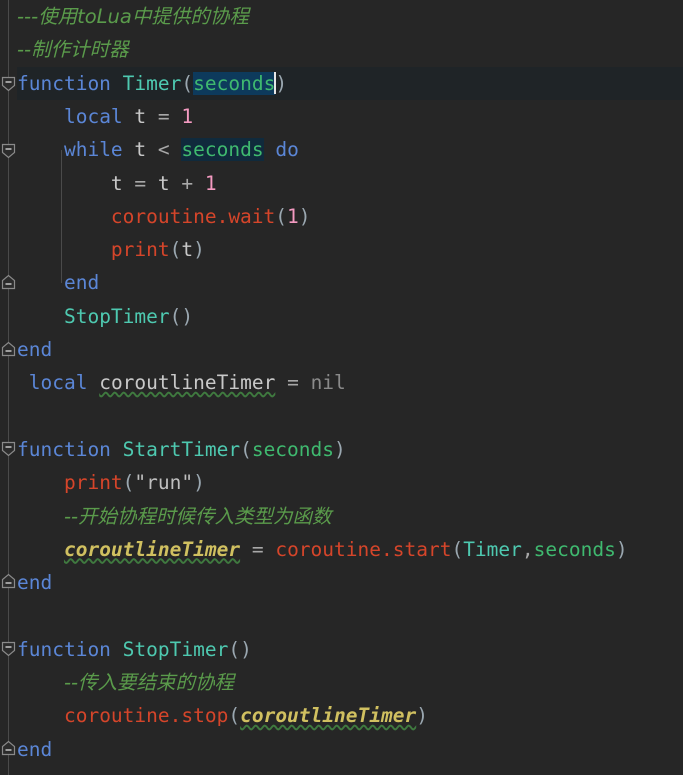  Describe the element at coordinates (181, 449) in the screenshot. I see `function-name-start-timer: StartTimer` at that location.